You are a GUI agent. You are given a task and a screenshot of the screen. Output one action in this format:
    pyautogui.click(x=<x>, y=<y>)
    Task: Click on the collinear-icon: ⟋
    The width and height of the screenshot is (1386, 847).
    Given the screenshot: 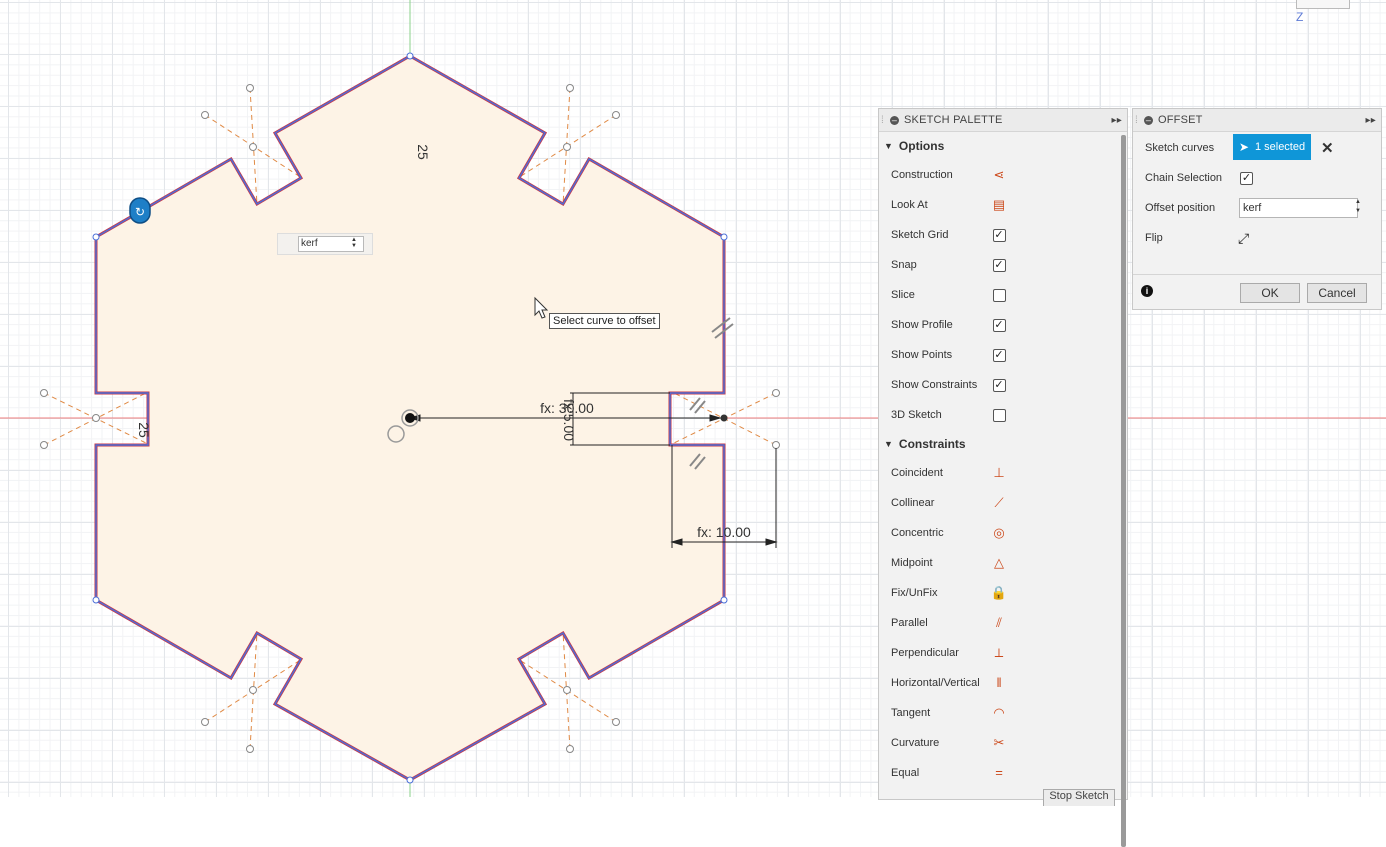 What is the action you would take?
    pyautogui.click(x=998, y=503)
    